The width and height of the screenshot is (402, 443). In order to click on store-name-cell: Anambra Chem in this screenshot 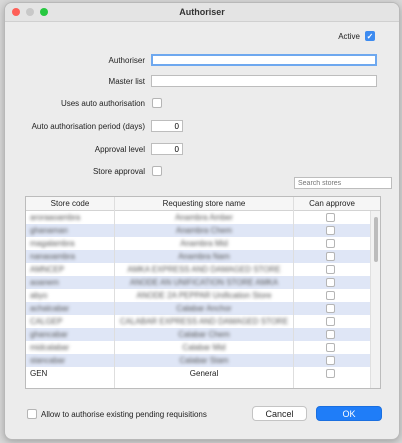, I will do `click(204, 230)`.